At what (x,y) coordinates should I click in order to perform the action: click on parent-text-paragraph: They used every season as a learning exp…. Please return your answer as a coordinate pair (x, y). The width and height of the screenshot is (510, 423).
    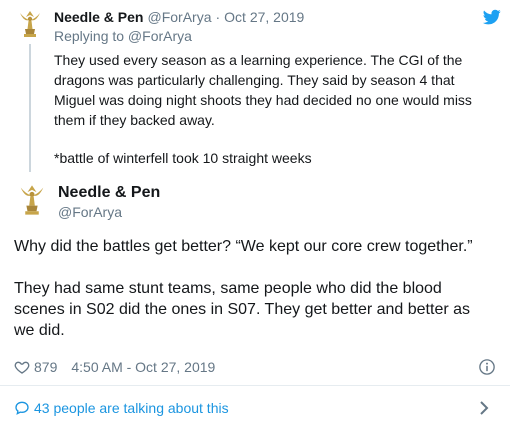
    Looking at the image, I should click on (263, 90).